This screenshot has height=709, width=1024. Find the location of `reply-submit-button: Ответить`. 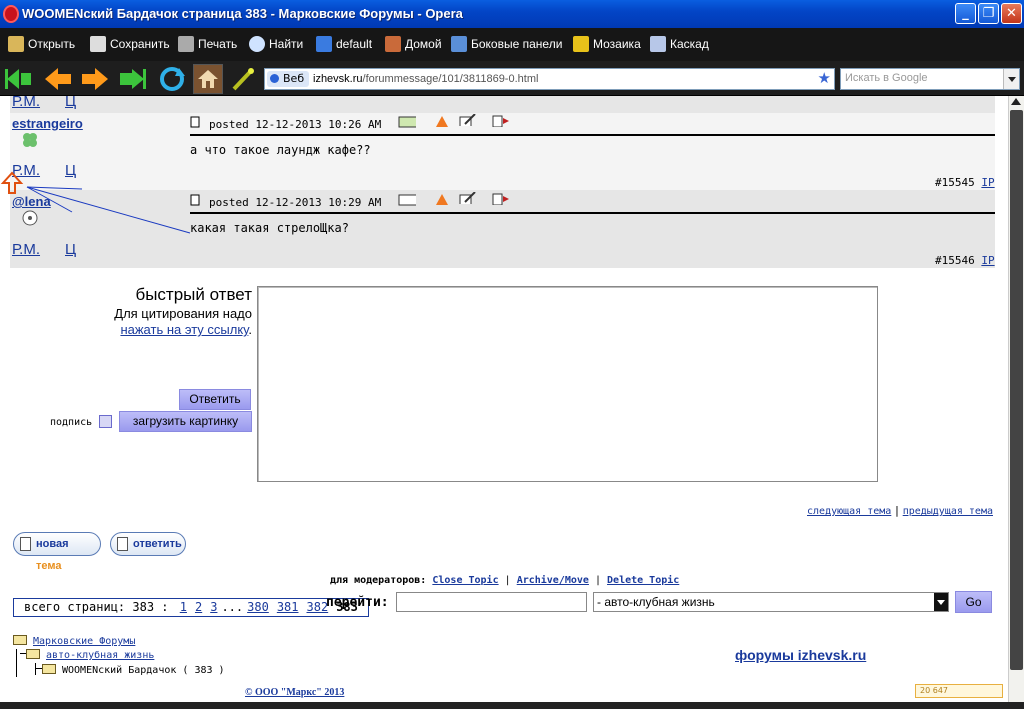

reply-submit-button: Ответить is located at coordinates (215, 399).